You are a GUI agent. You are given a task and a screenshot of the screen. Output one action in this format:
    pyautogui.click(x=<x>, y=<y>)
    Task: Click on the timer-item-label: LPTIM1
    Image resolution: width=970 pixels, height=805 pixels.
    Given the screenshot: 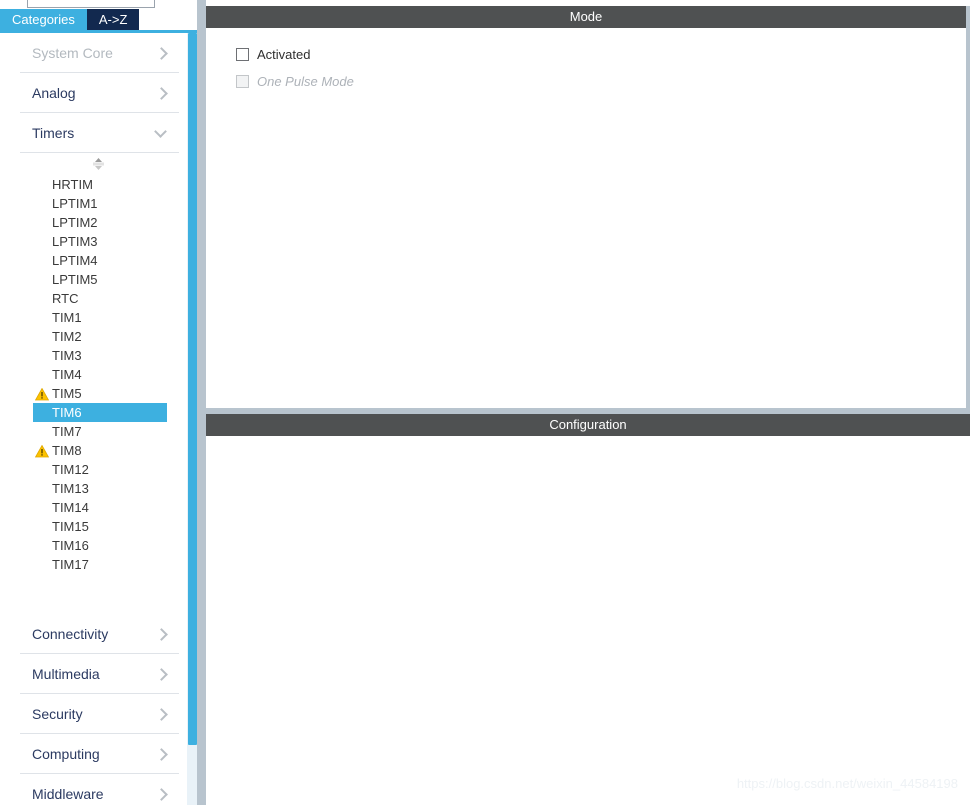 What is the action you would take?
    pyautogui.click(x=75, y=203)
    